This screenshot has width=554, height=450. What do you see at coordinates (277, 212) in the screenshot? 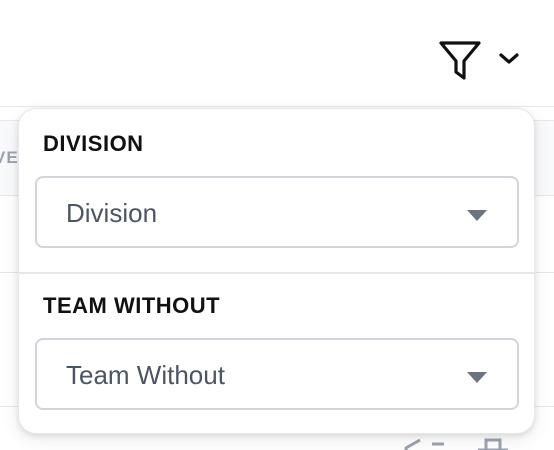
I see `division-select: Division` at bounding box center [277, 212].